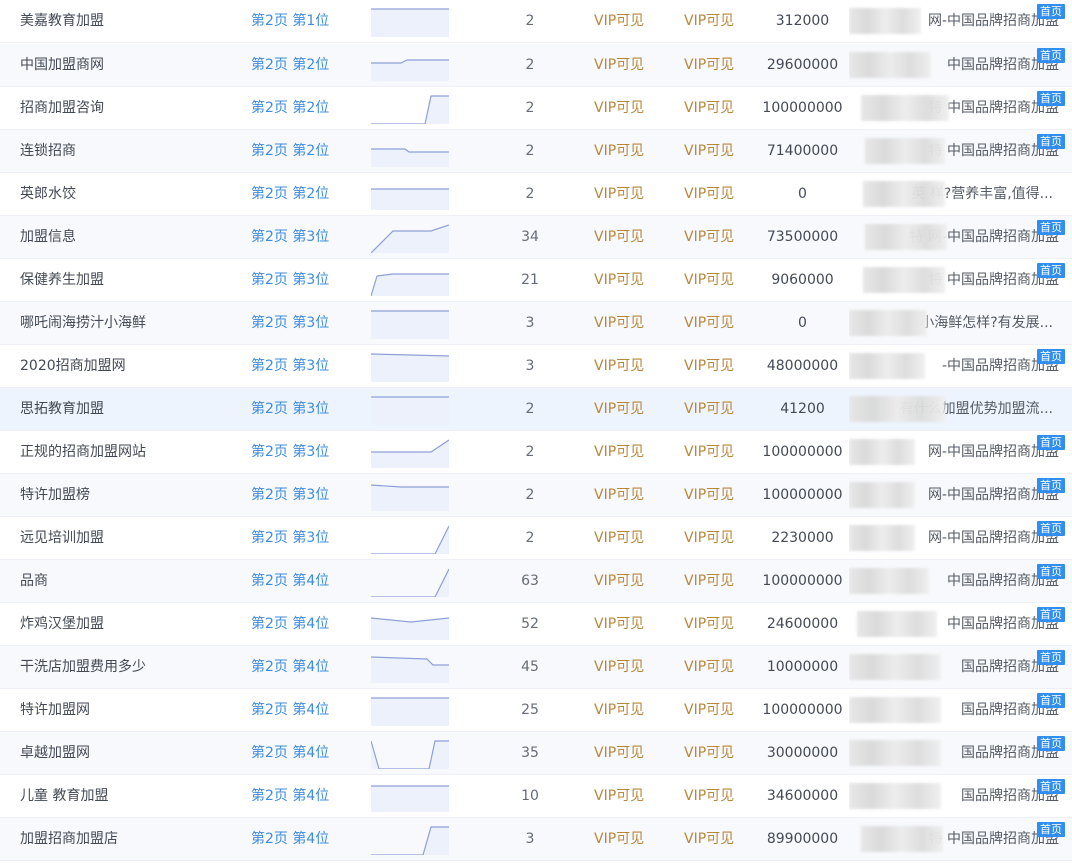 The width and height of the screenshot is (1072, 863). I want to click on page-title-link: 特 网-中国品牌招商加盟, so click(955, 237).